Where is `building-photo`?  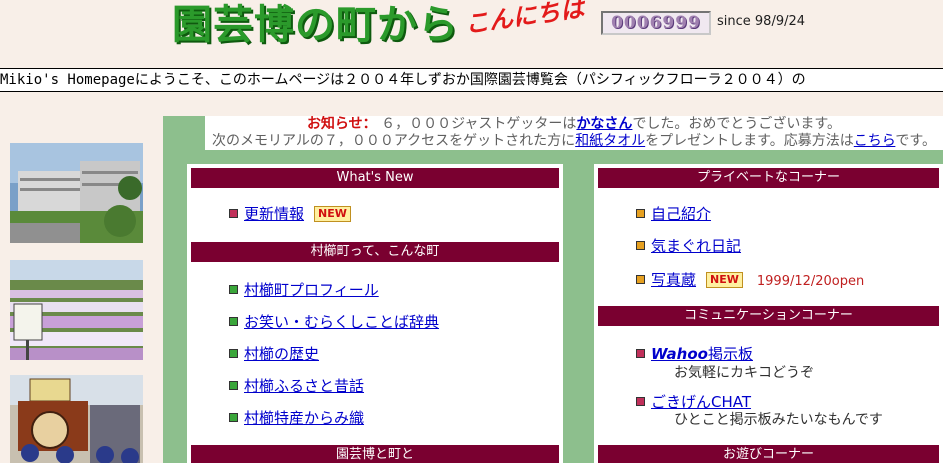
building-photo is located at coordinates (76, 193).